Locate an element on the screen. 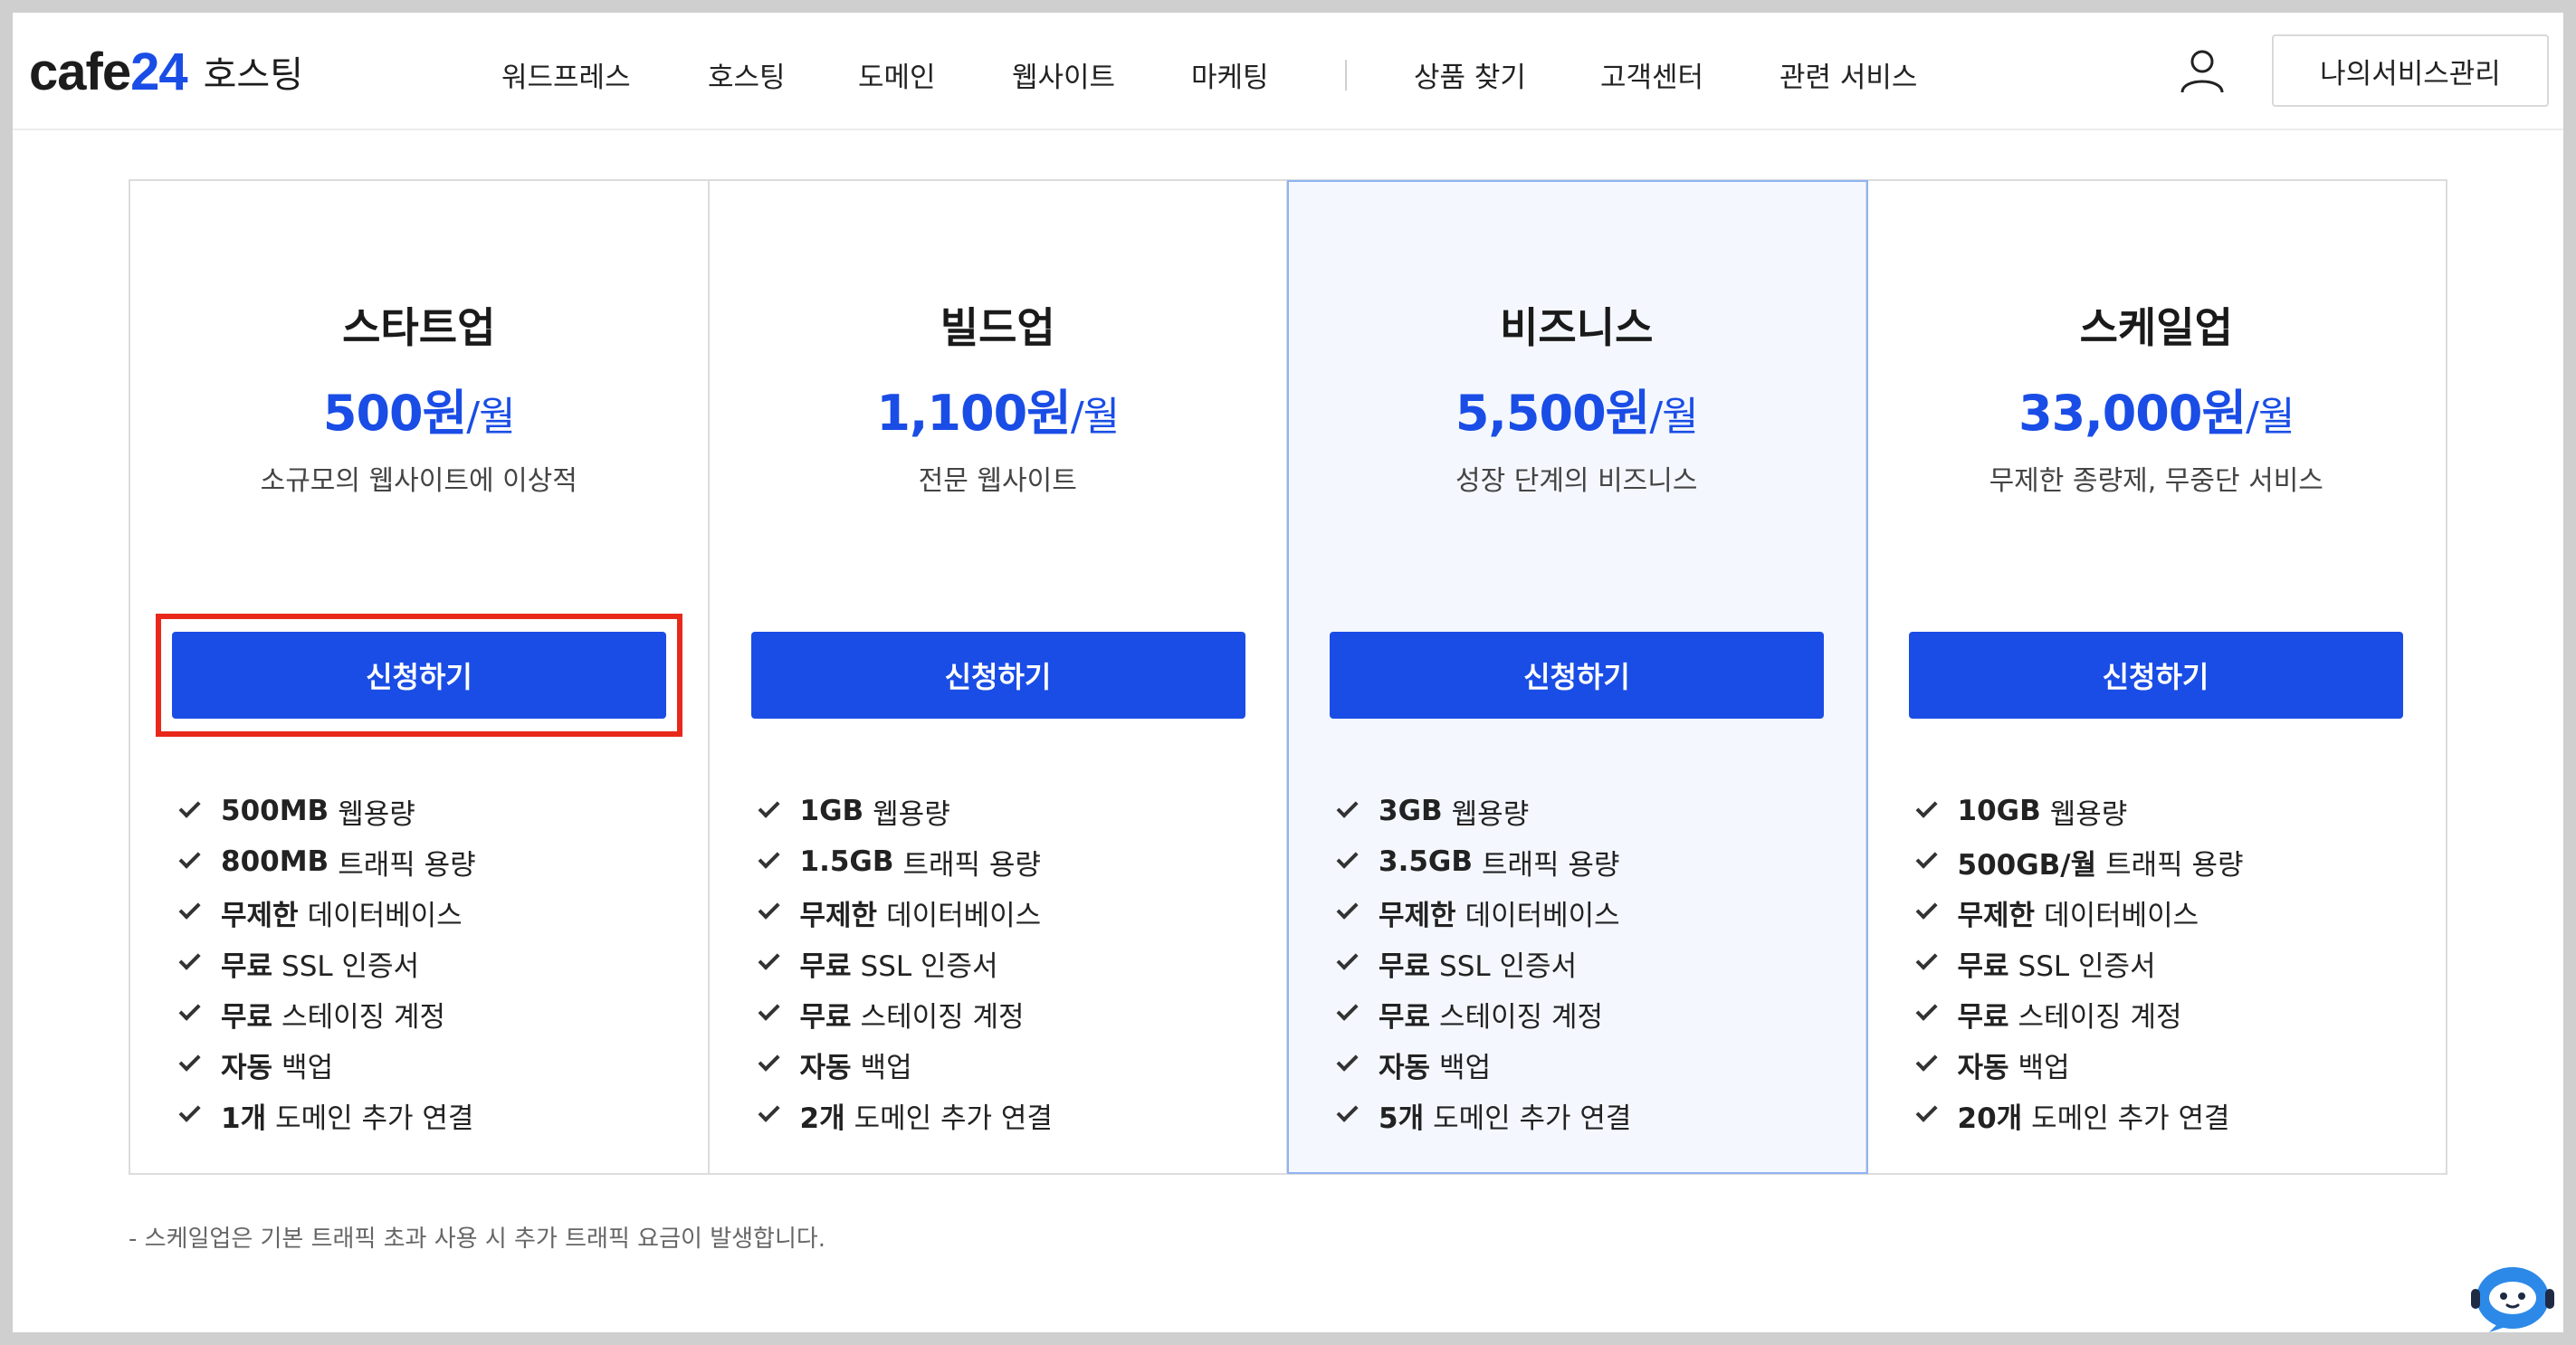 The width and height of the screenshot is (2576, 1345). plan-price: 33,000원/월 is located at coordinates (2157, 408).